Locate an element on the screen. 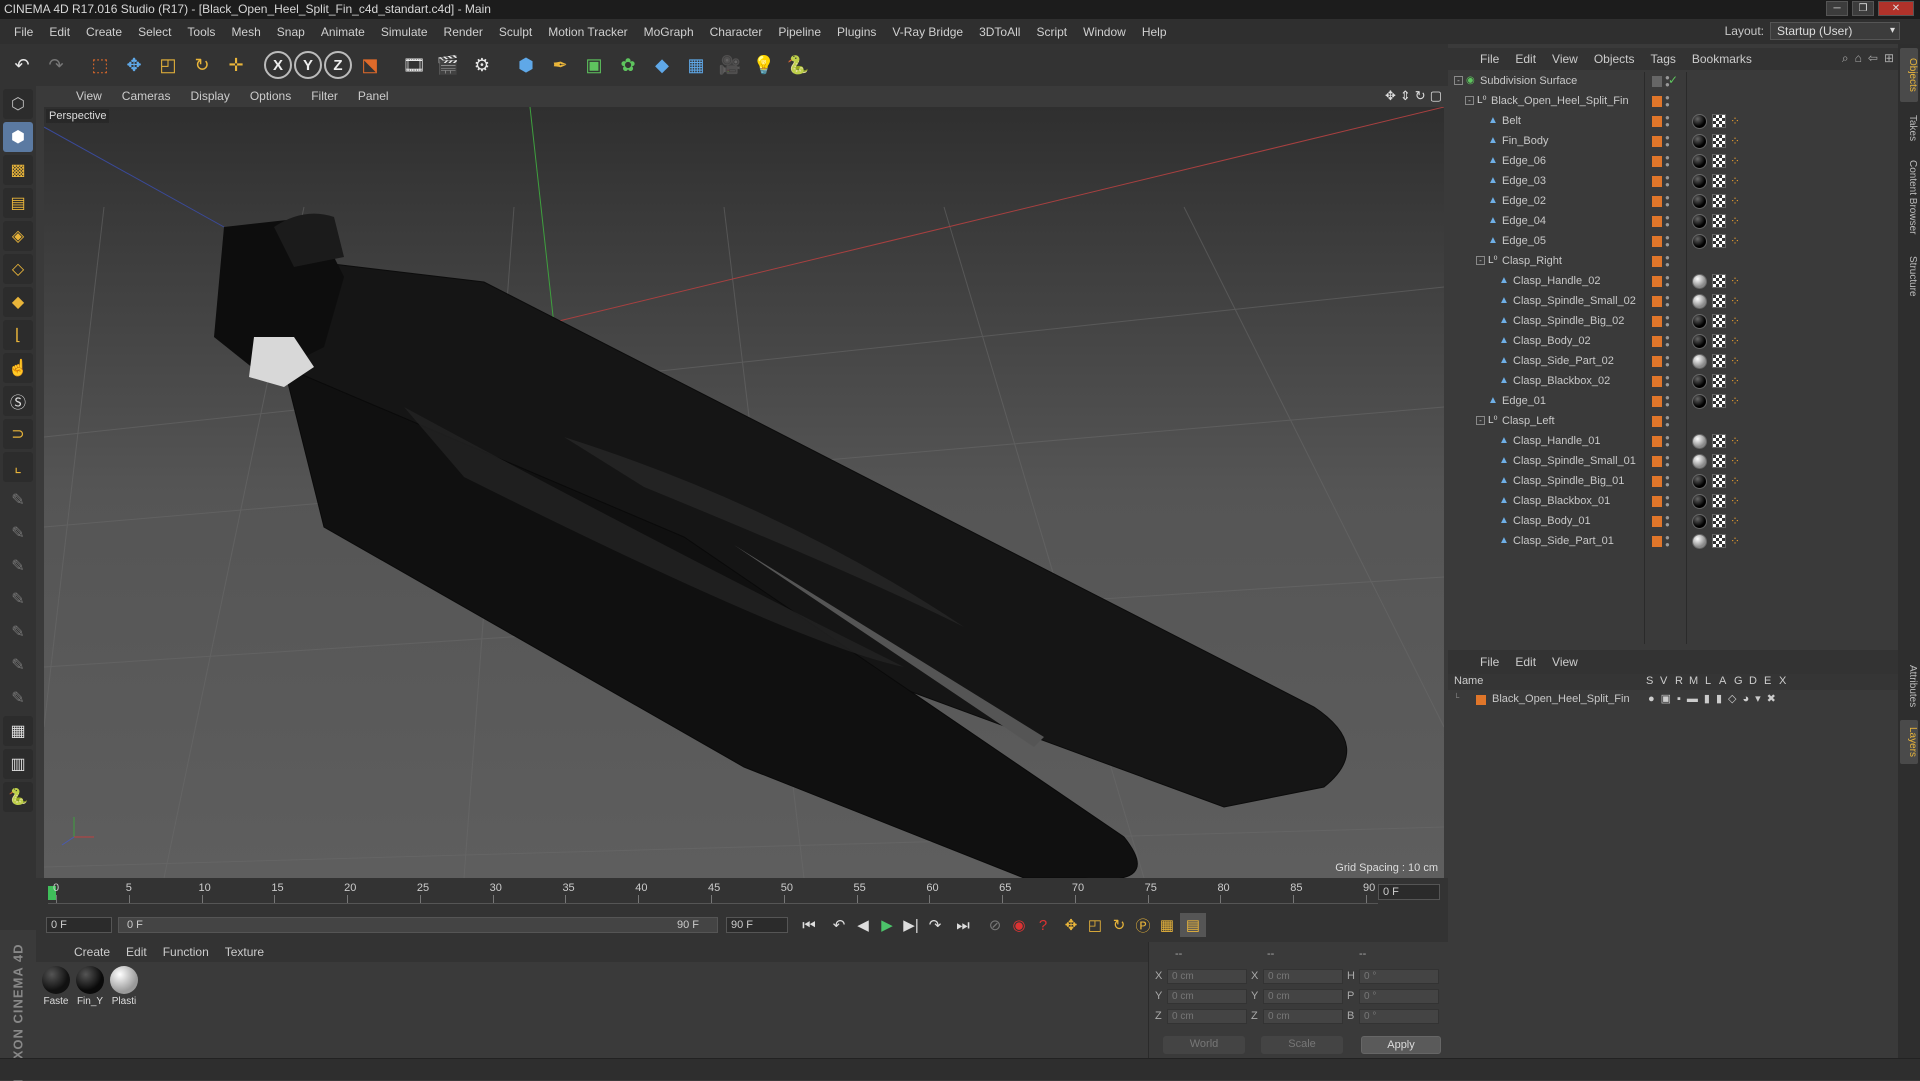 The image size is (1920, 1081). object-row: - L⁰ Clasp_Left ● ● is located at coordinates (1673, 422).